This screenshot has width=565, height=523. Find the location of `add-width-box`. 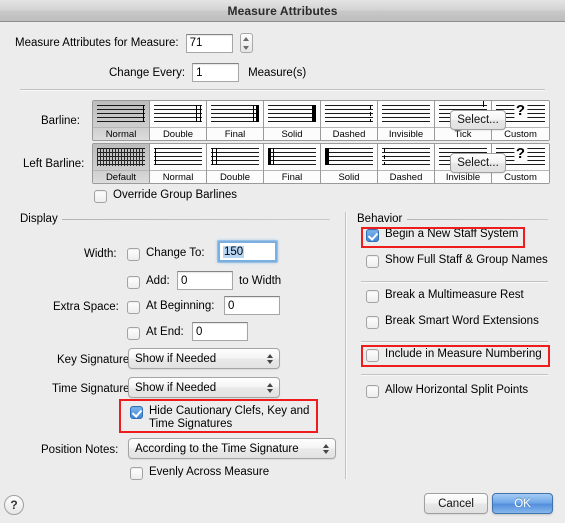

add-width-box is located at coordinates (133, 282).